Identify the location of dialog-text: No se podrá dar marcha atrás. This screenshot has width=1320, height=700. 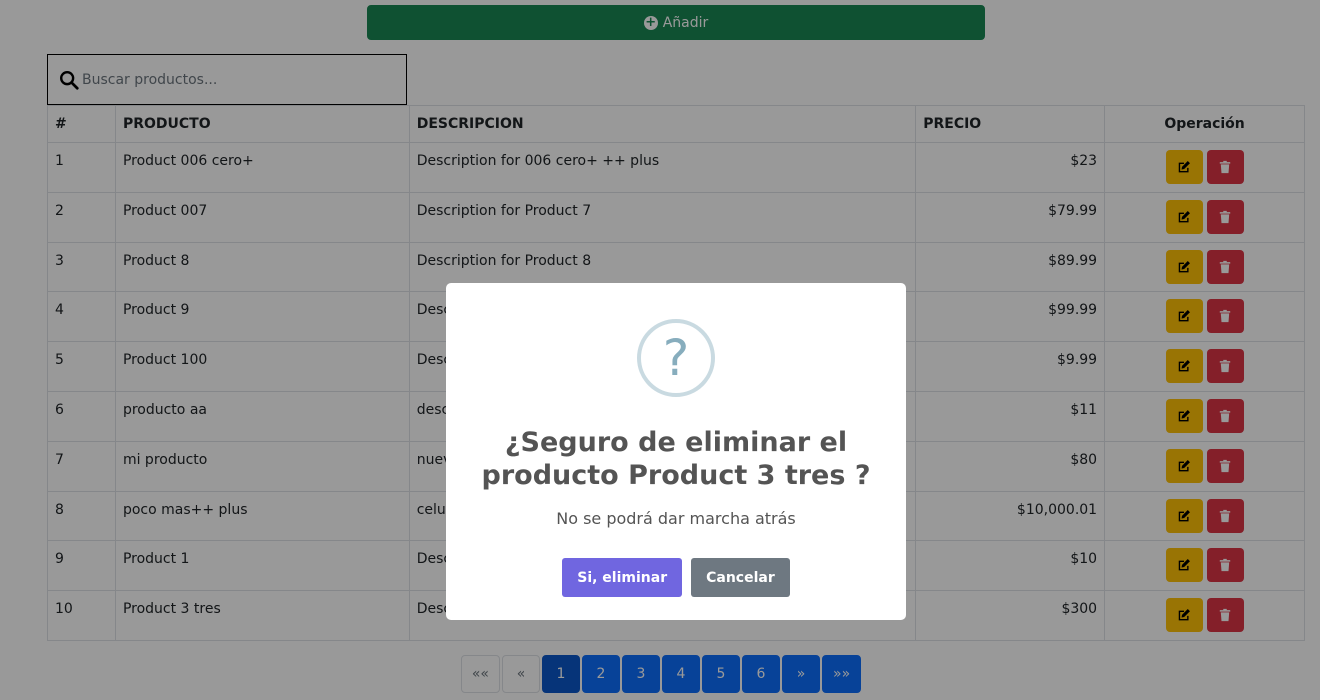
(676, 518).